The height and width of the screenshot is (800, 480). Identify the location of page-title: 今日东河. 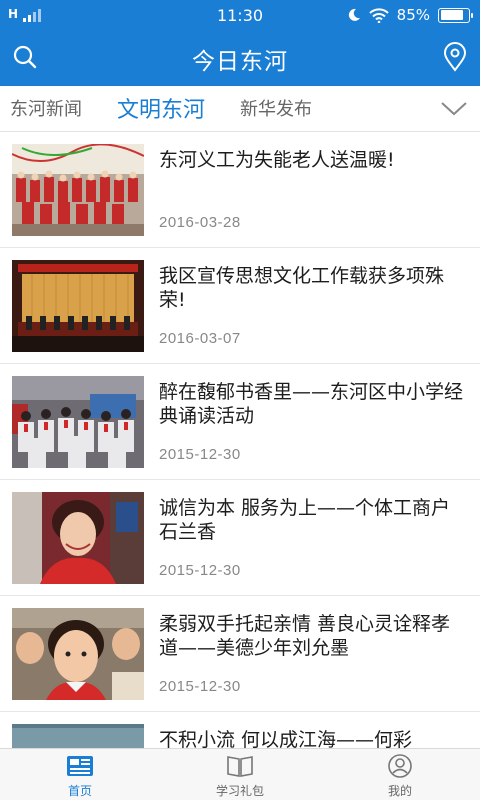
(240, 62).